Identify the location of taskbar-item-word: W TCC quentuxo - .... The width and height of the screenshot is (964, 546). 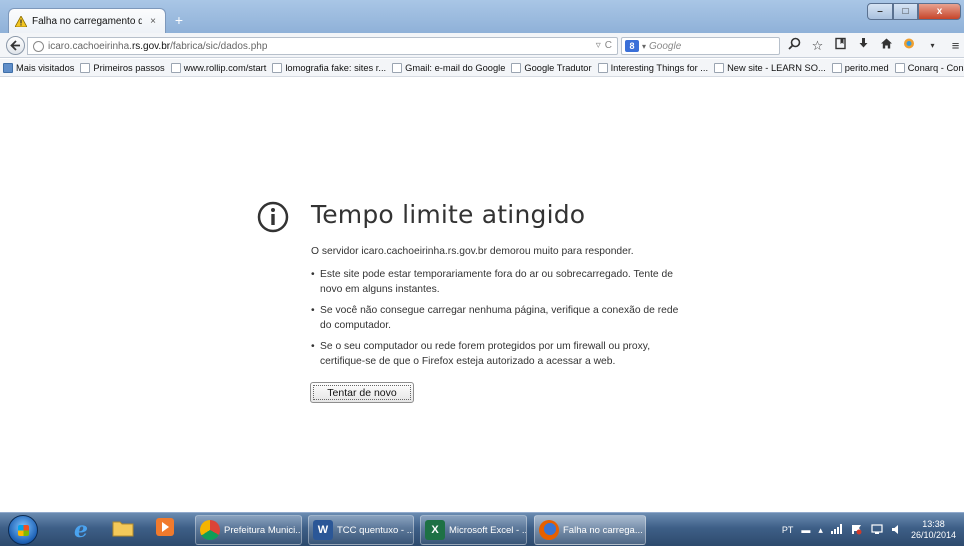
(361, 530).